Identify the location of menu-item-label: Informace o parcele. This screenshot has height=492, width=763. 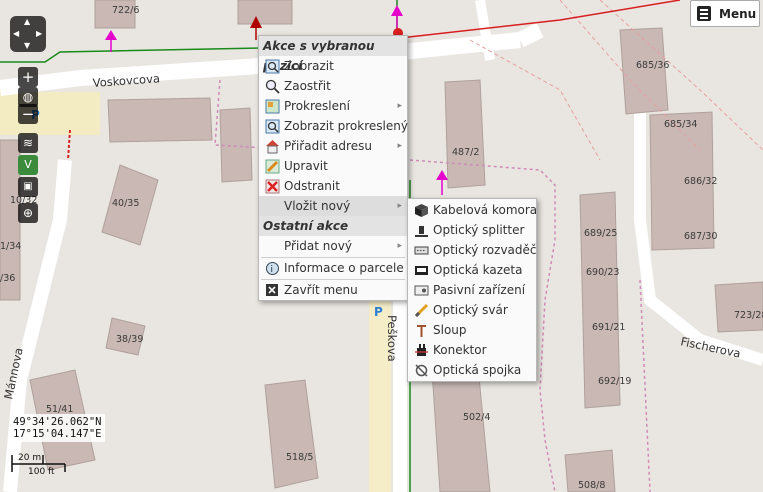
(344, 268).